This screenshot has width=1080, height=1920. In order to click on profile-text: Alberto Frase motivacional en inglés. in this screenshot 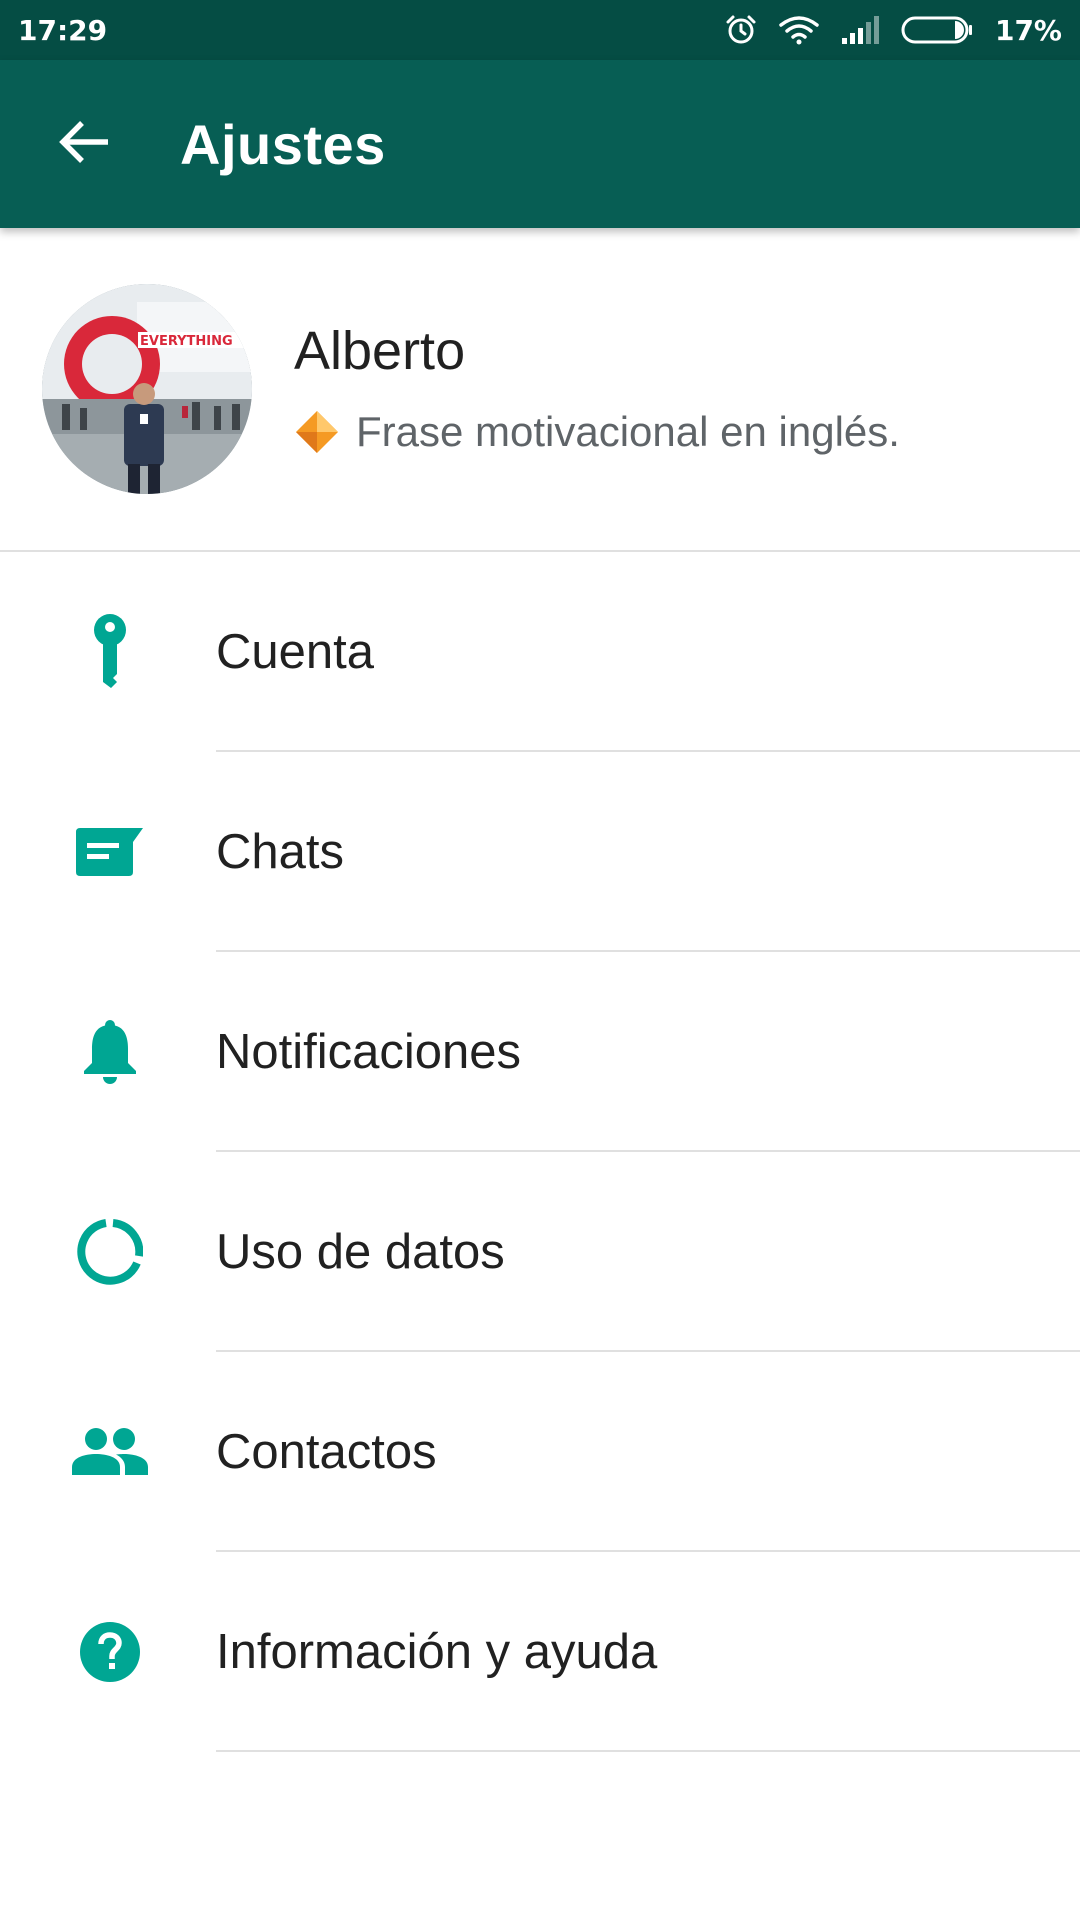, I will do `click(597, 388)`.